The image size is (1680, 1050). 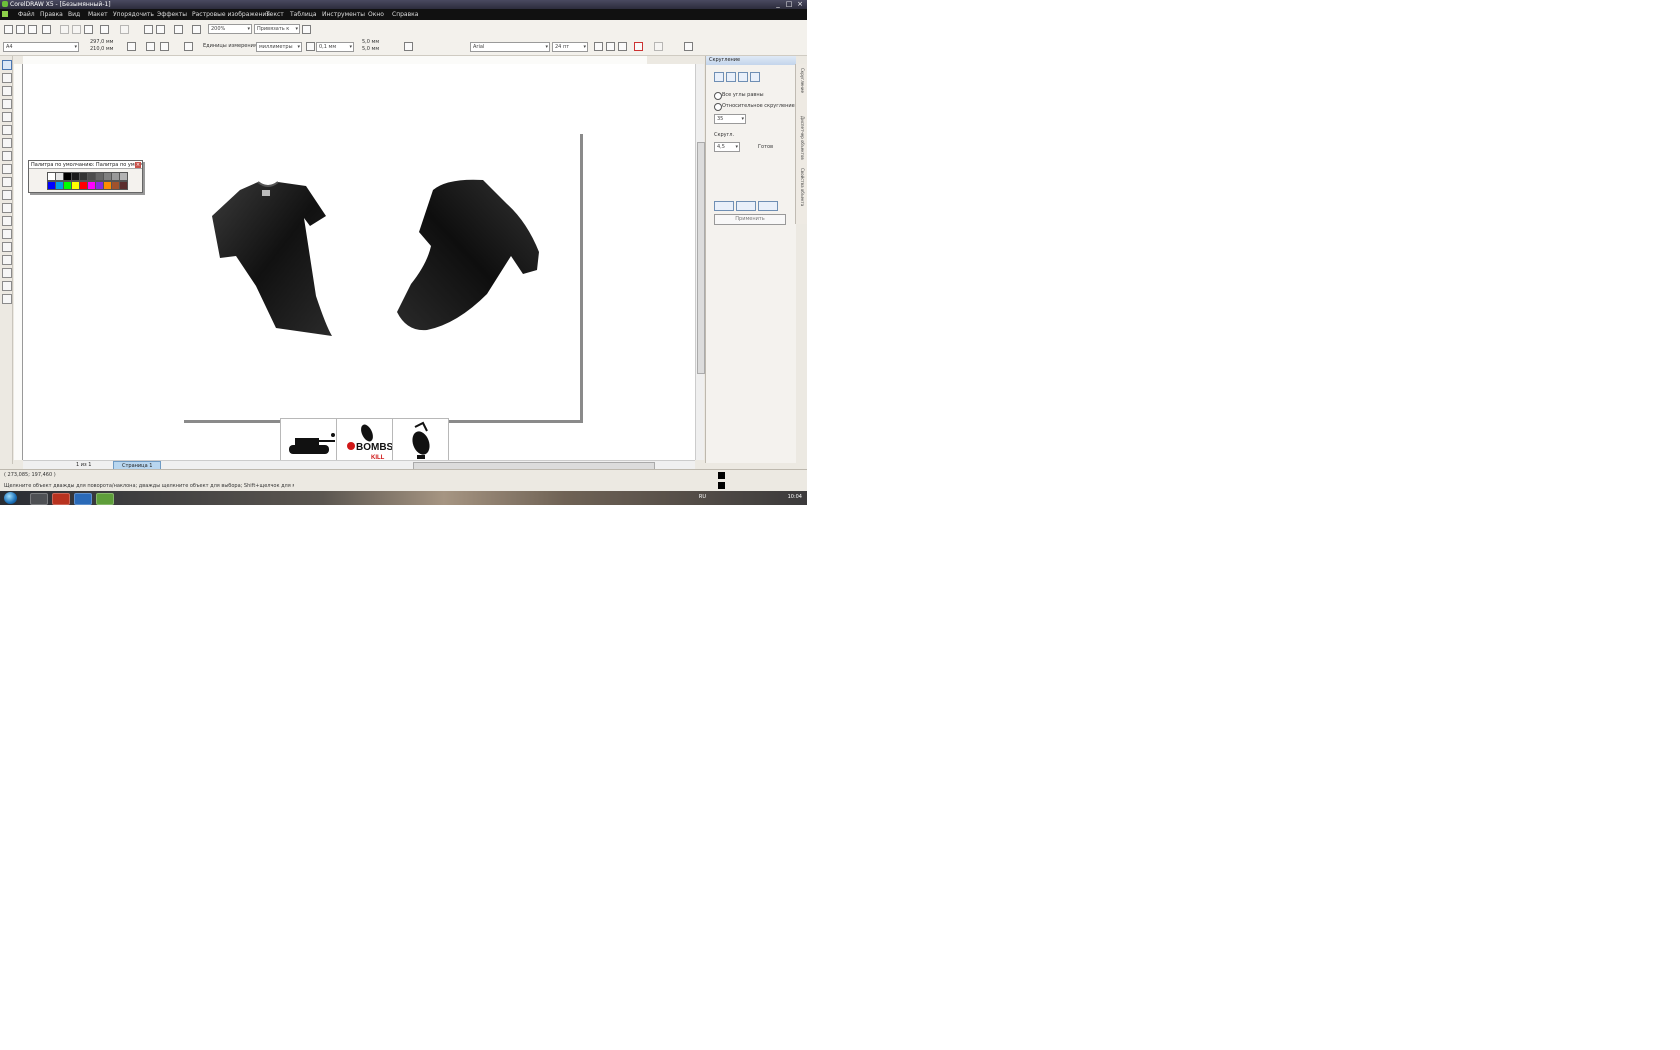 I want to click on ellipse-tool-icon, so click(x=7, y=156).